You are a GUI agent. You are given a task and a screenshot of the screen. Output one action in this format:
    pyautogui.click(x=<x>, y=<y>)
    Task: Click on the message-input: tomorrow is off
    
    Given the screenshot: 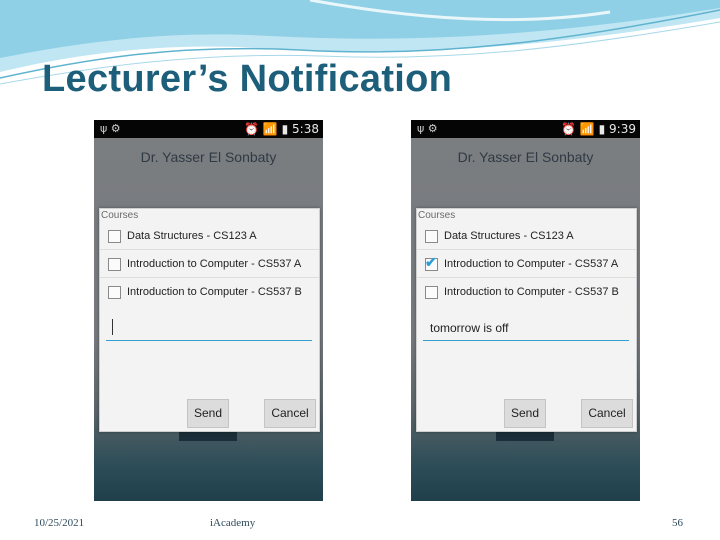 What is the action you would take?
    pyautogui.click(x=526, y=328)
    